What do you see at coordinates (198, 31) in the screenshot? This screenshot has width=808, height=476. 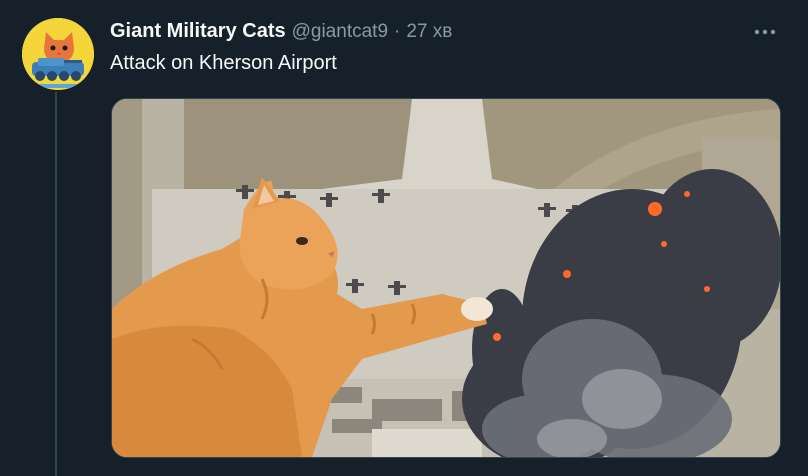 I see `display-name: Giant Military Cats` at bounding box center [198, 31].